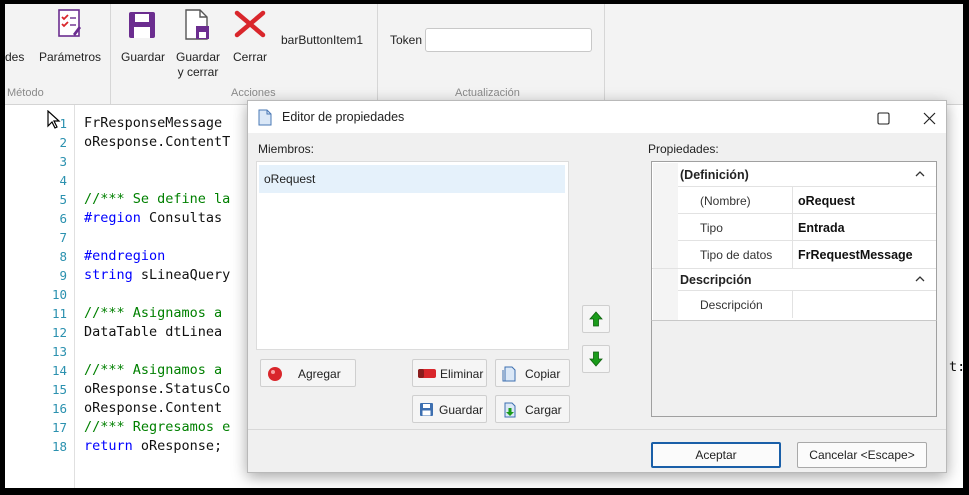 This screenshot has width=969, height=495. What do you see at coordinates (508, 40) in the screenshot?
I see `token-input` at bounding box center [508, 40].